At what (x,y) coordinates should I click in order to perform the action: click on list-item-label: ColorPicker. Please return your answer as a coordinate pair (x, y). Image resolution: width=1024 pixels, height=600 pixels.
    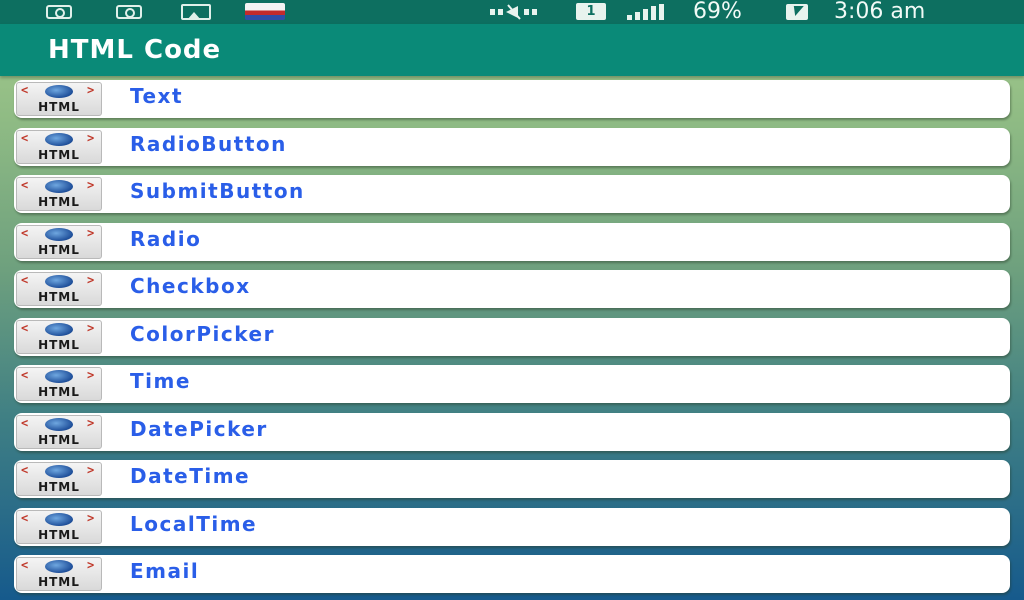
    Looking at the image, I should click on (202, 333).